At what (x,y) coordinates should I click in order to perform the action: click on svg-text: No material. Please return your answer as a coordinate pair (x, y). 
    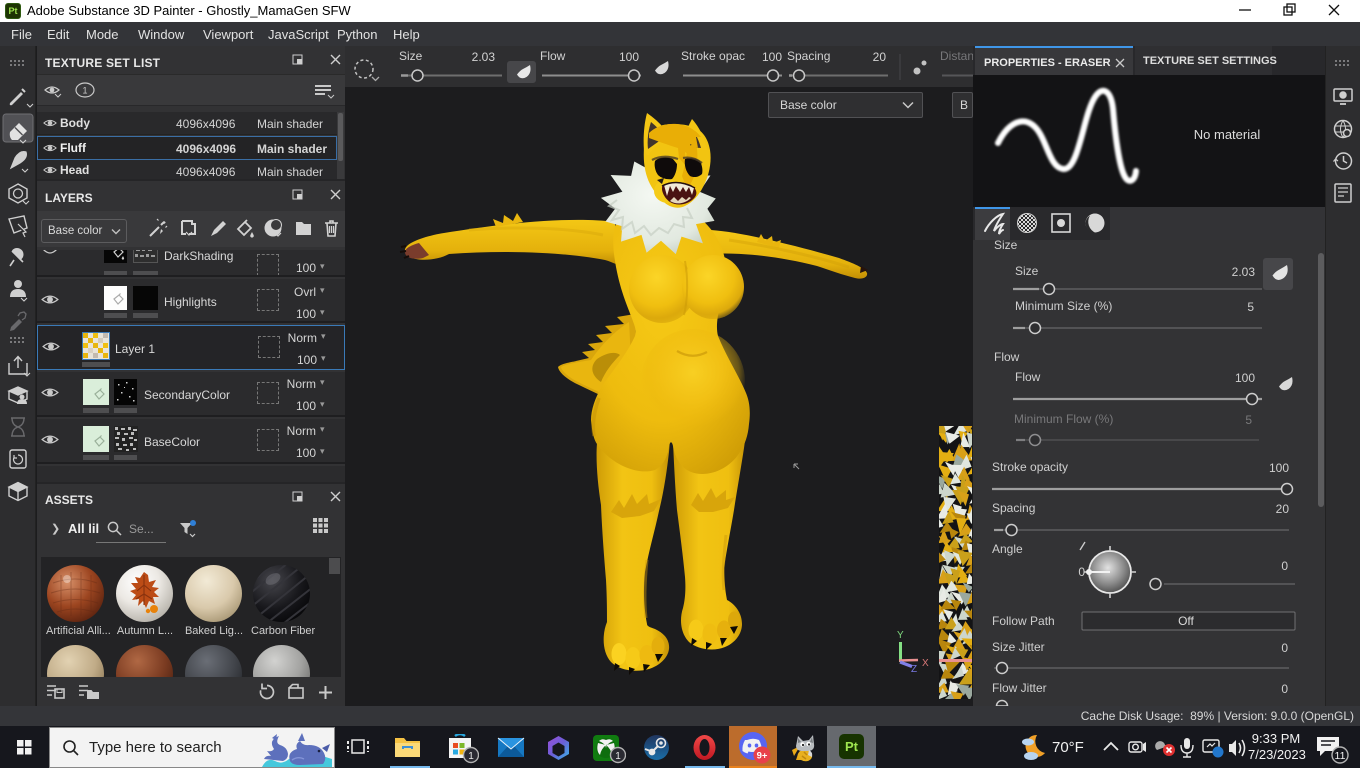
    Looking at the image, I should click on (1227, 134).